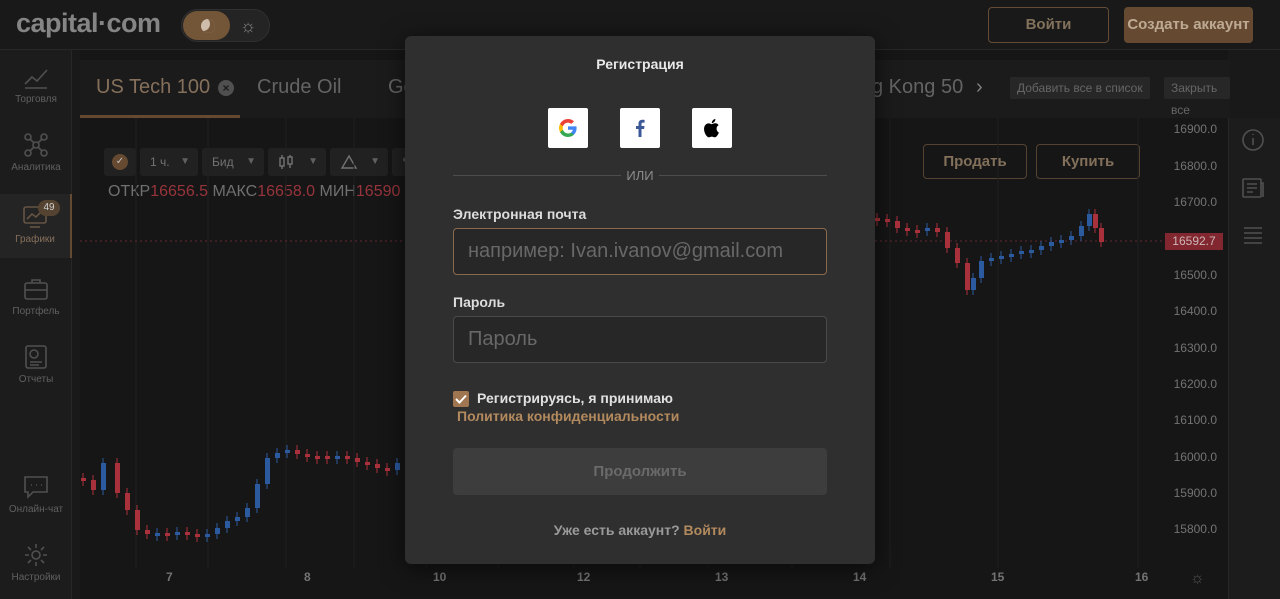  I want to click on facebook-icon, so click(640, 128).